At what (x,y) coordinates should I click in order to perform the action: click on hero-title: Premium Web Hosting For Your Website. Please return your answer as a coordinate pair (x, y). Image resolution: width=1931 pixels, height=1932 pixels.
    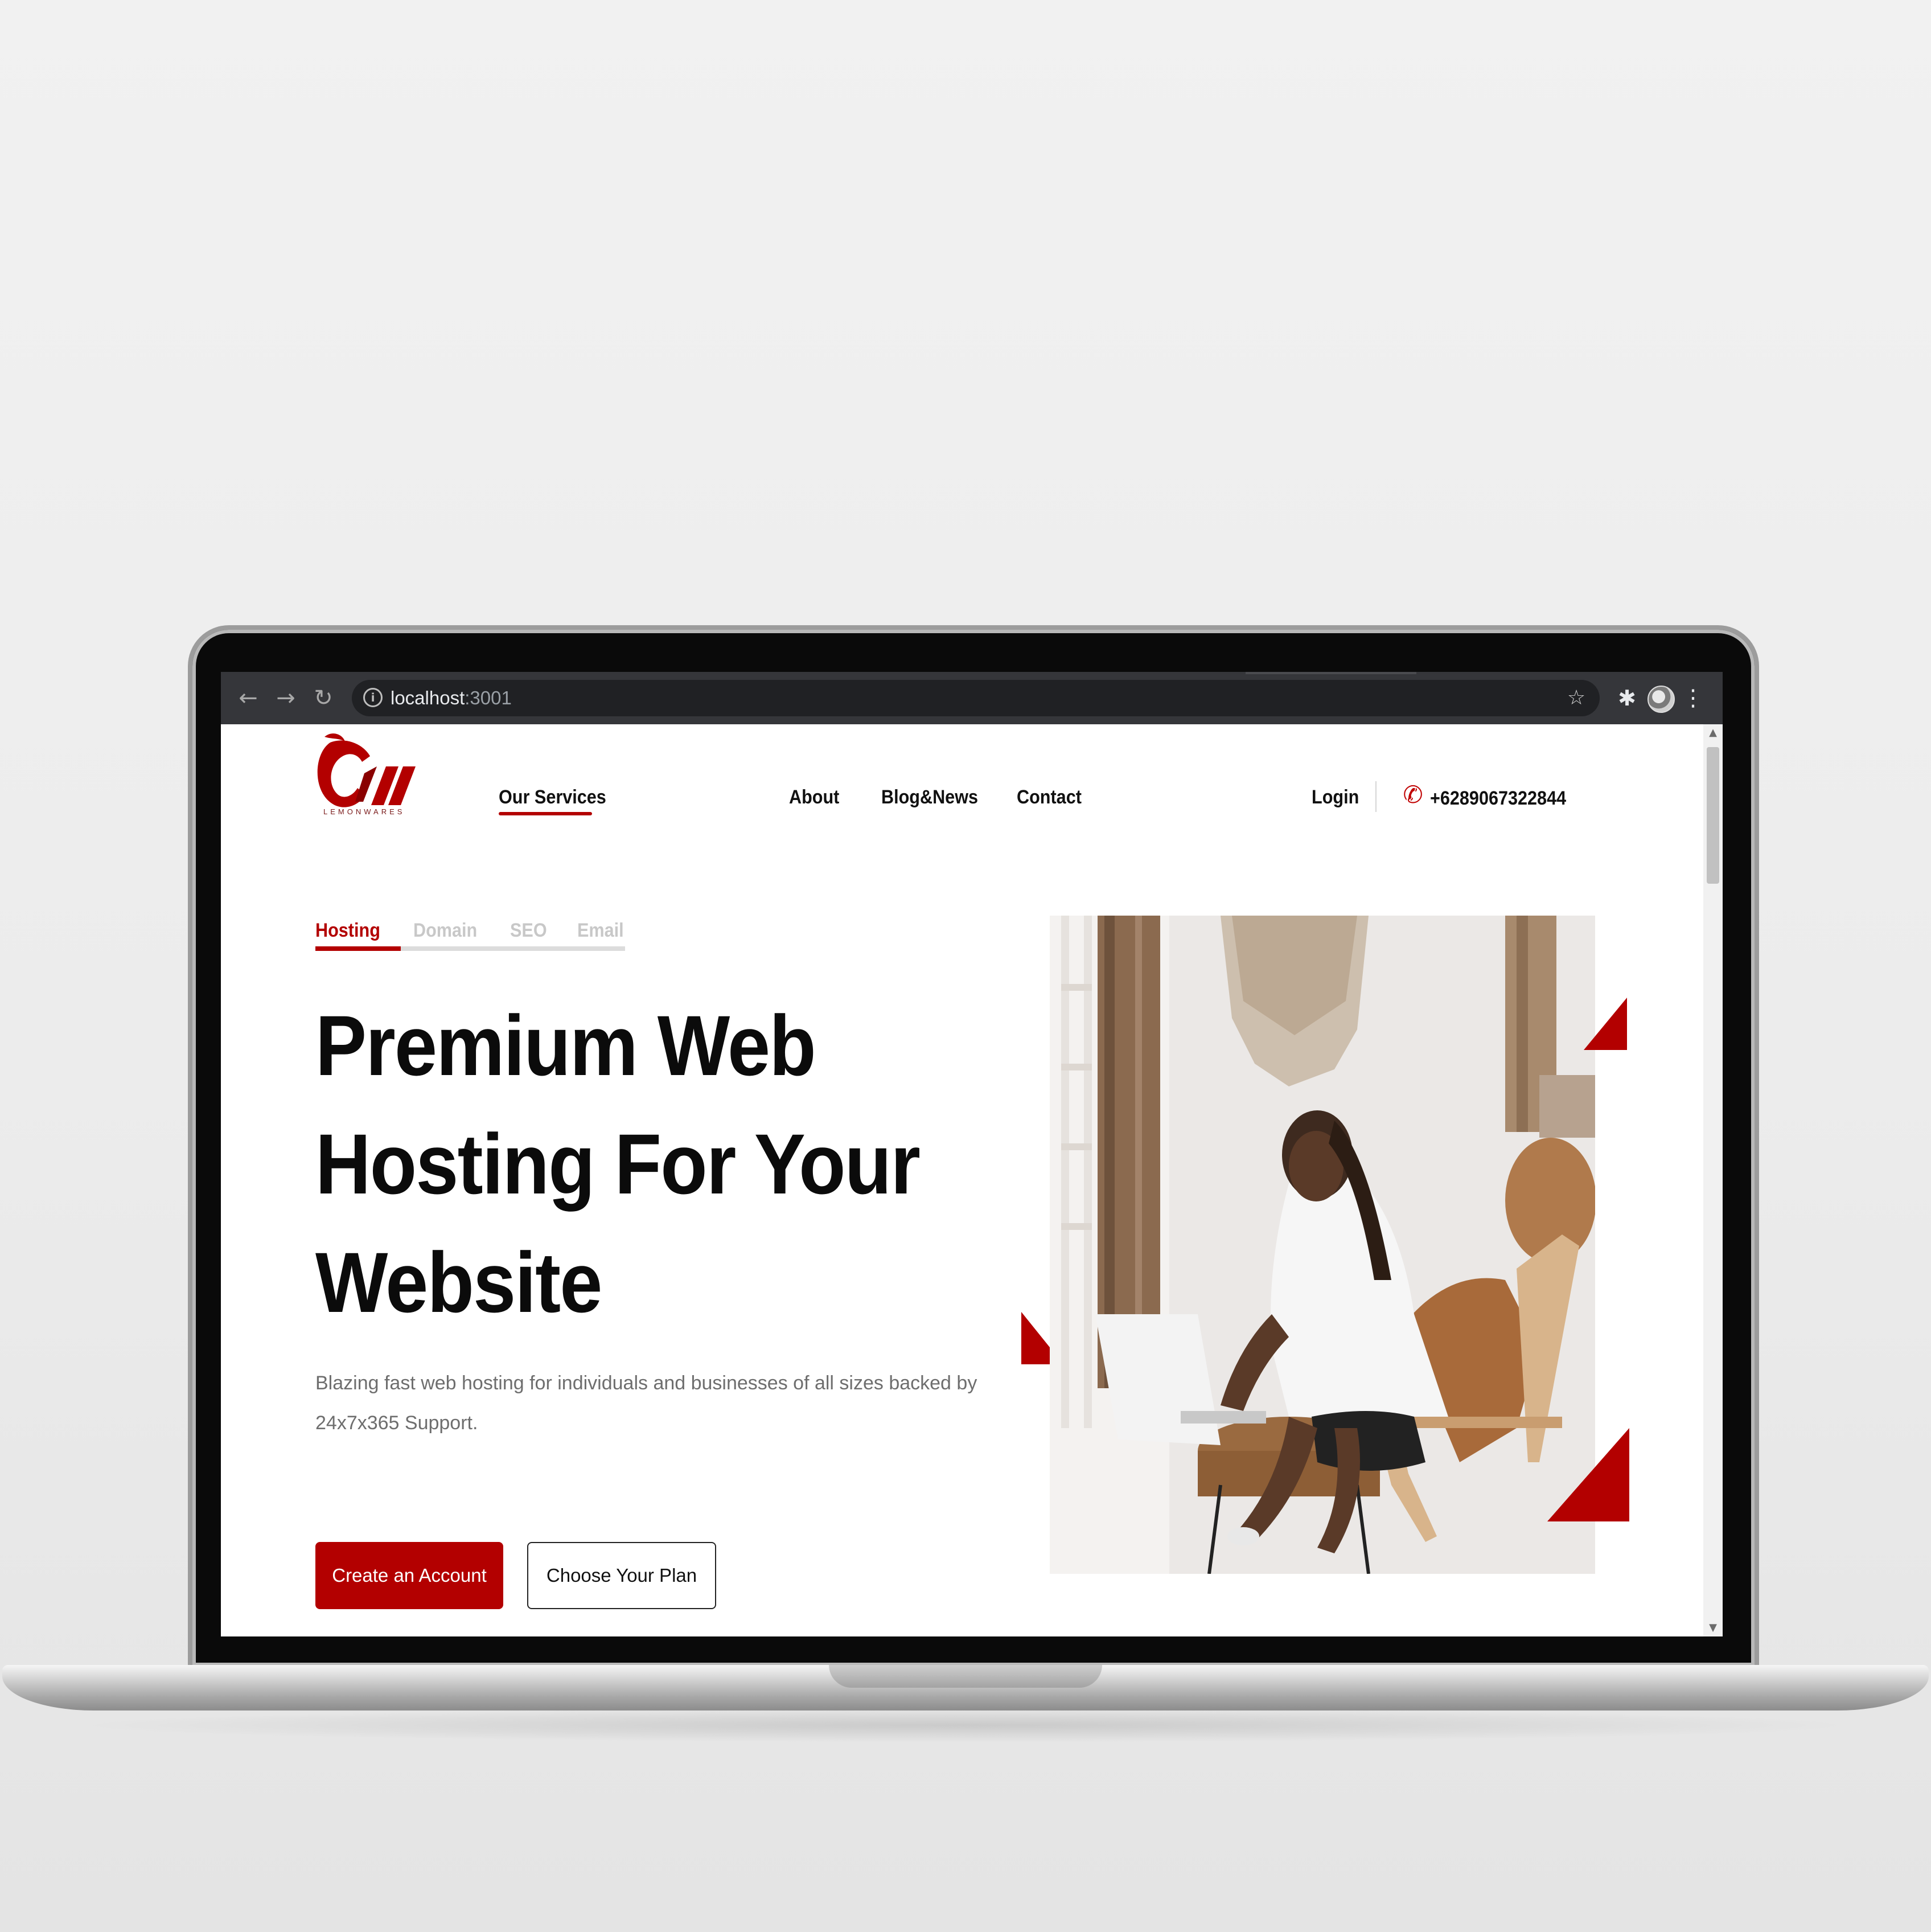
    Looking at the image, I should click on (622, 1164).